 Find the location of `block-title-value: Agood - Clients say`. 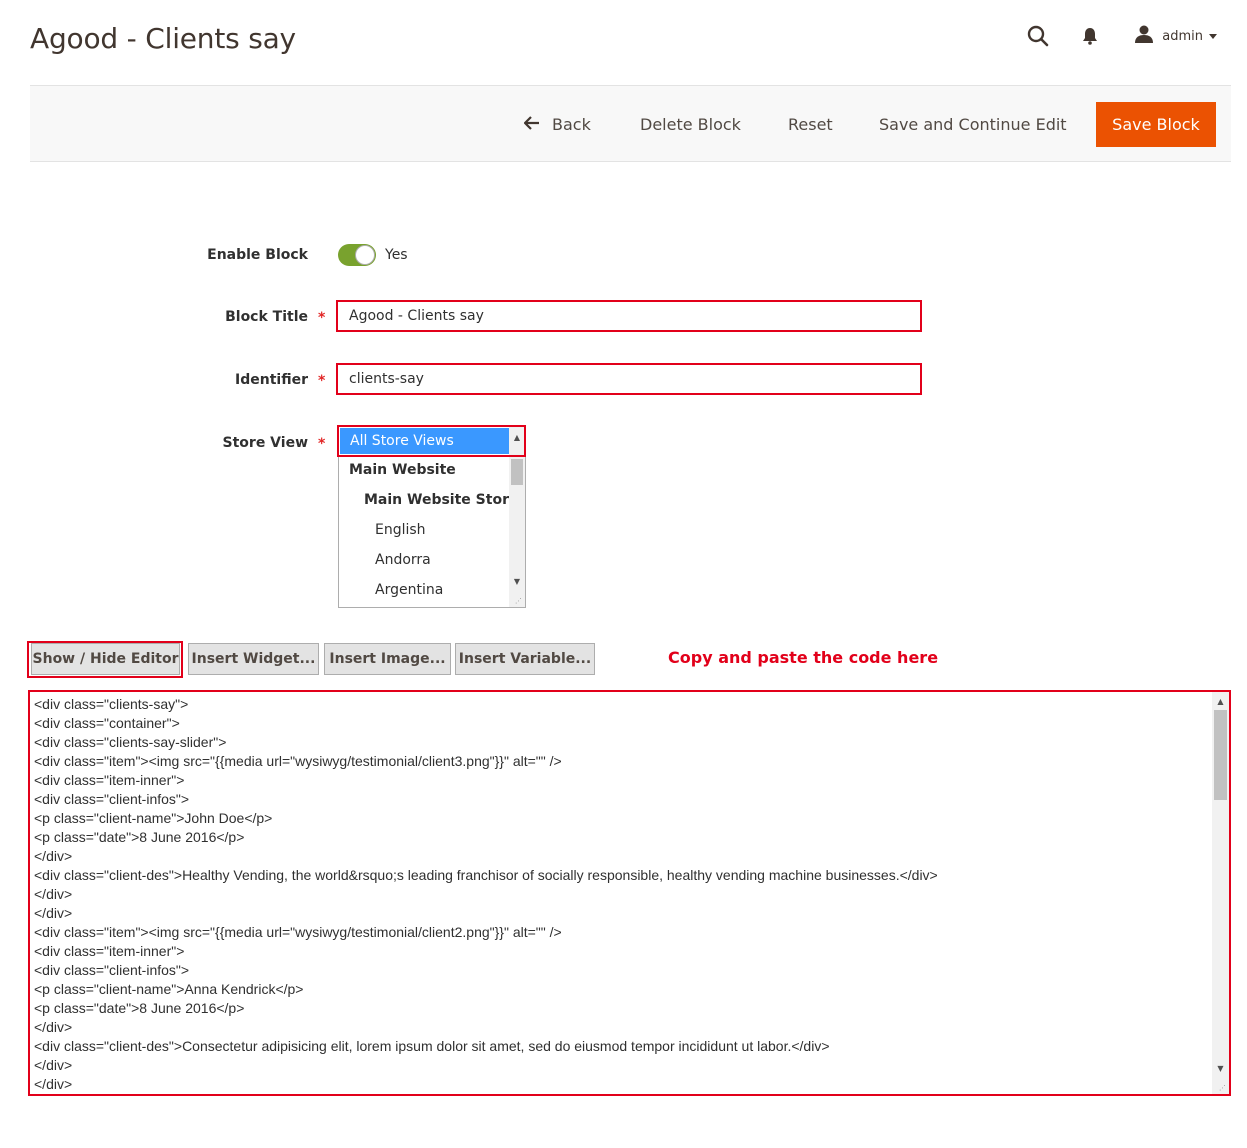

block-title-value: Agood - Clients say is located at coordinates (416, 316).